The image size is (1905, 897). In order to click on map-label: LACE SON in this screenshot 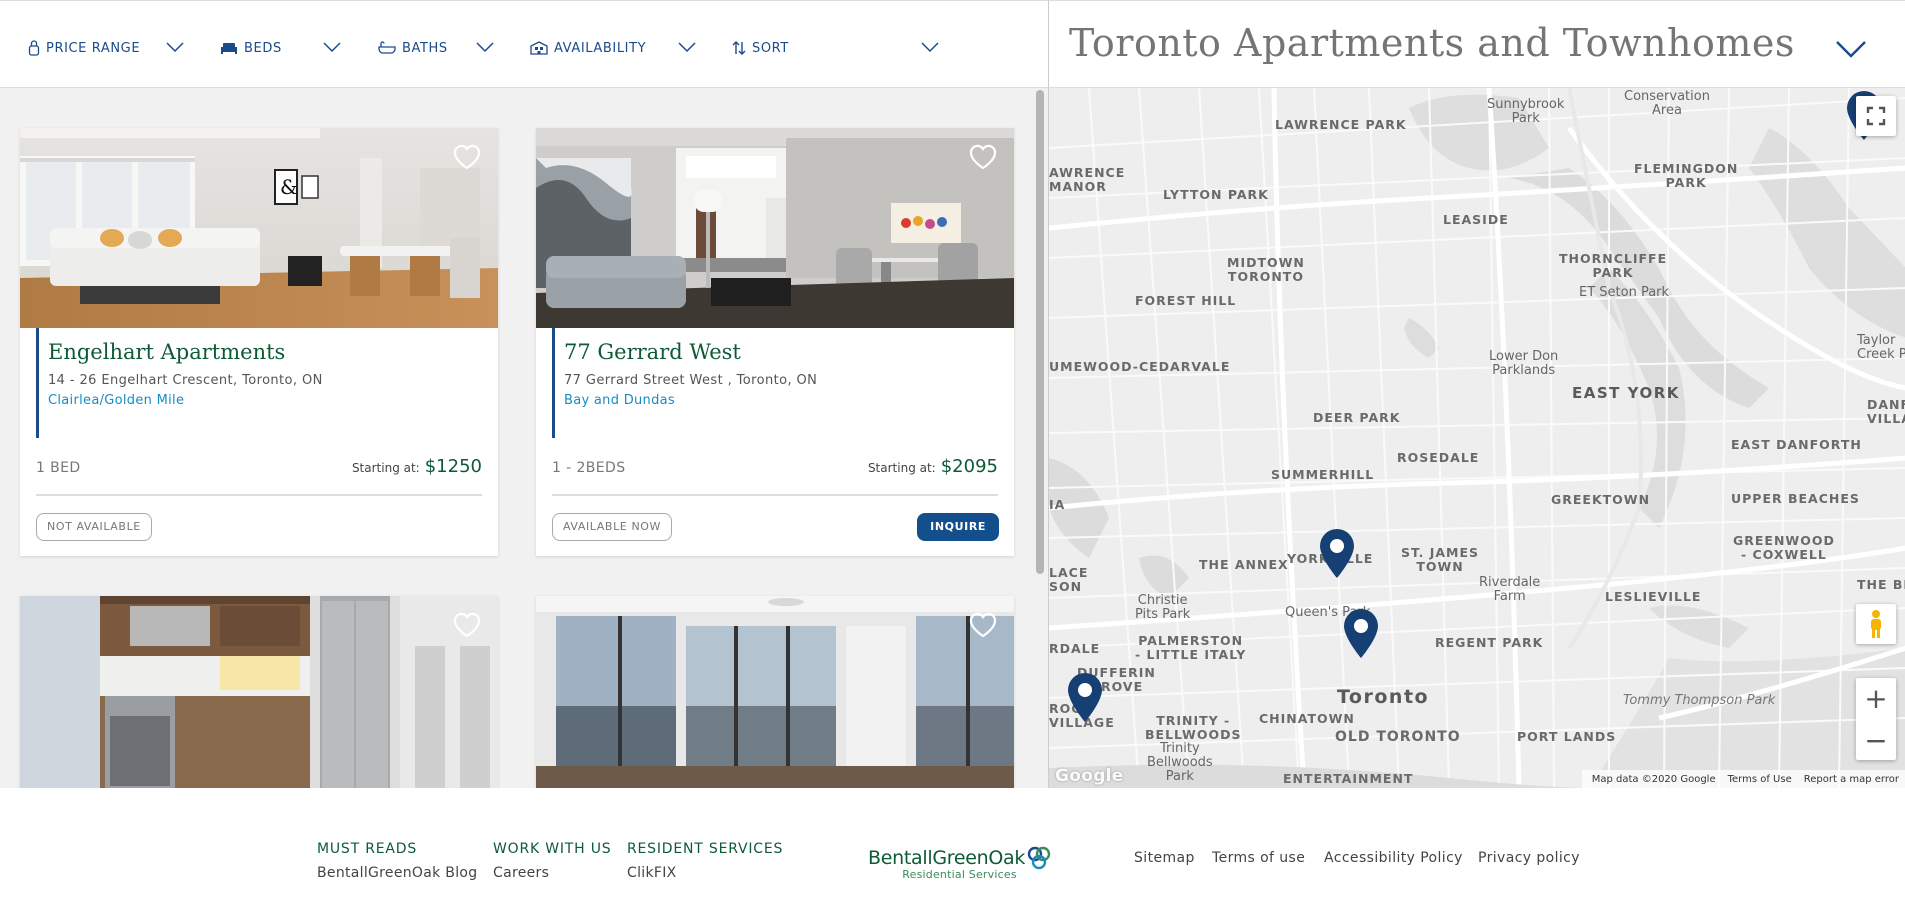, I will do `click(1068, 580)`.